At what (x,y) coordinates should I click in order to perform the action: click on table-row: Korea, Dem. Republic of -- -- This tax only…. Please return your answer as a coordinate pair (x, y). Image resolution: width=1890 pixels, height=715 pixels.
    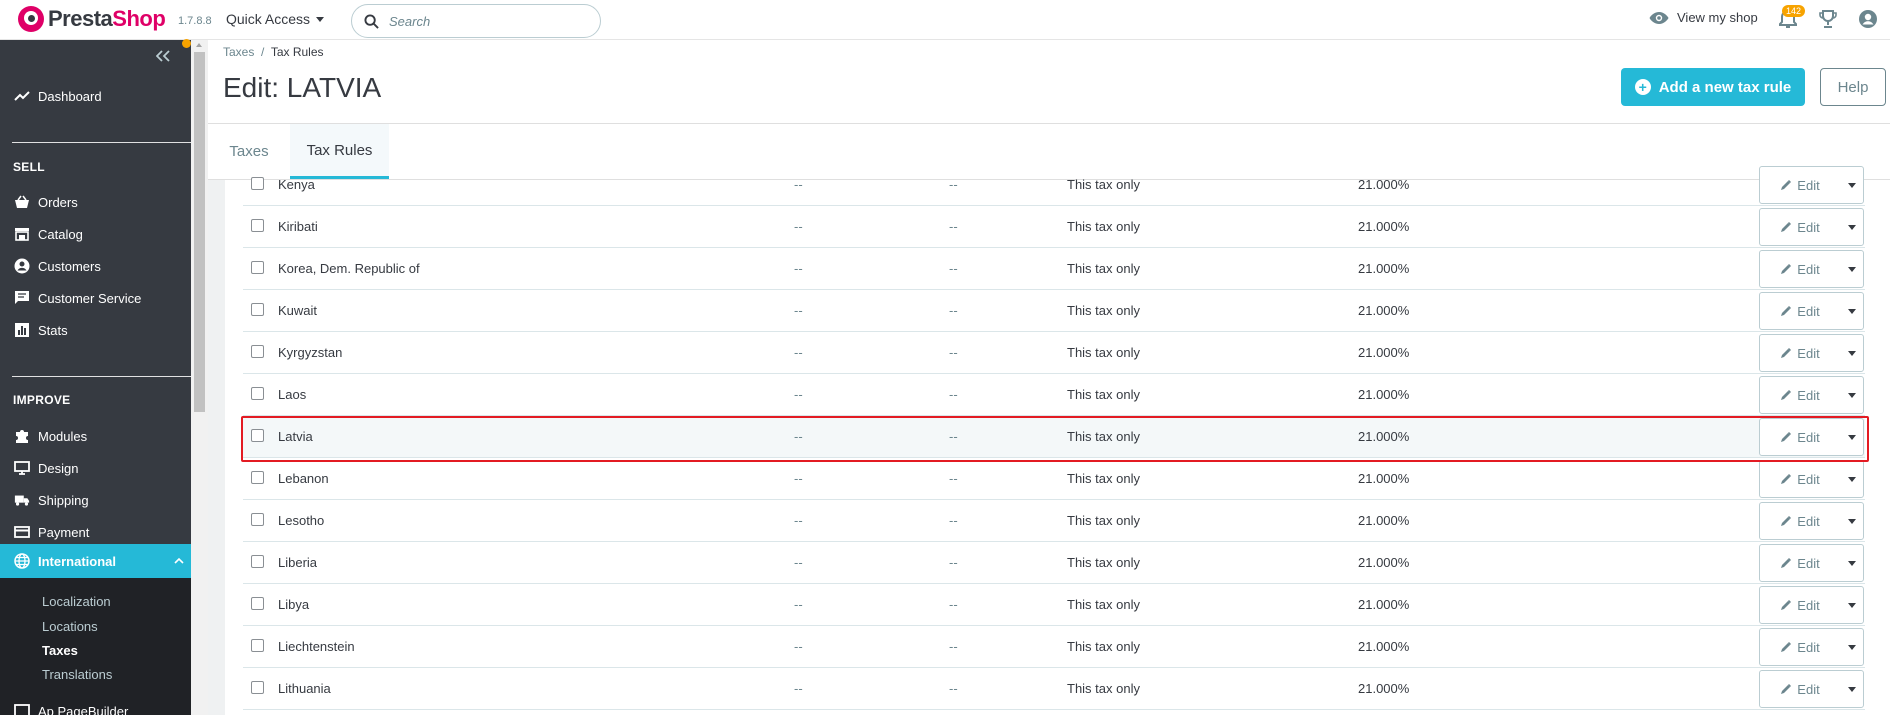
    Looking at the image, I should click on (1054, 269).